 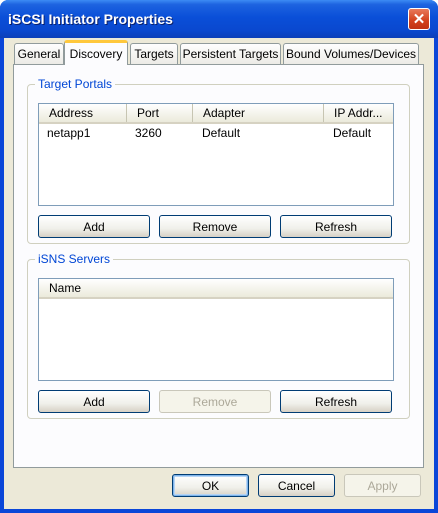 I want to click on target-portals-add-button: Add, so click(x=94, y=226).